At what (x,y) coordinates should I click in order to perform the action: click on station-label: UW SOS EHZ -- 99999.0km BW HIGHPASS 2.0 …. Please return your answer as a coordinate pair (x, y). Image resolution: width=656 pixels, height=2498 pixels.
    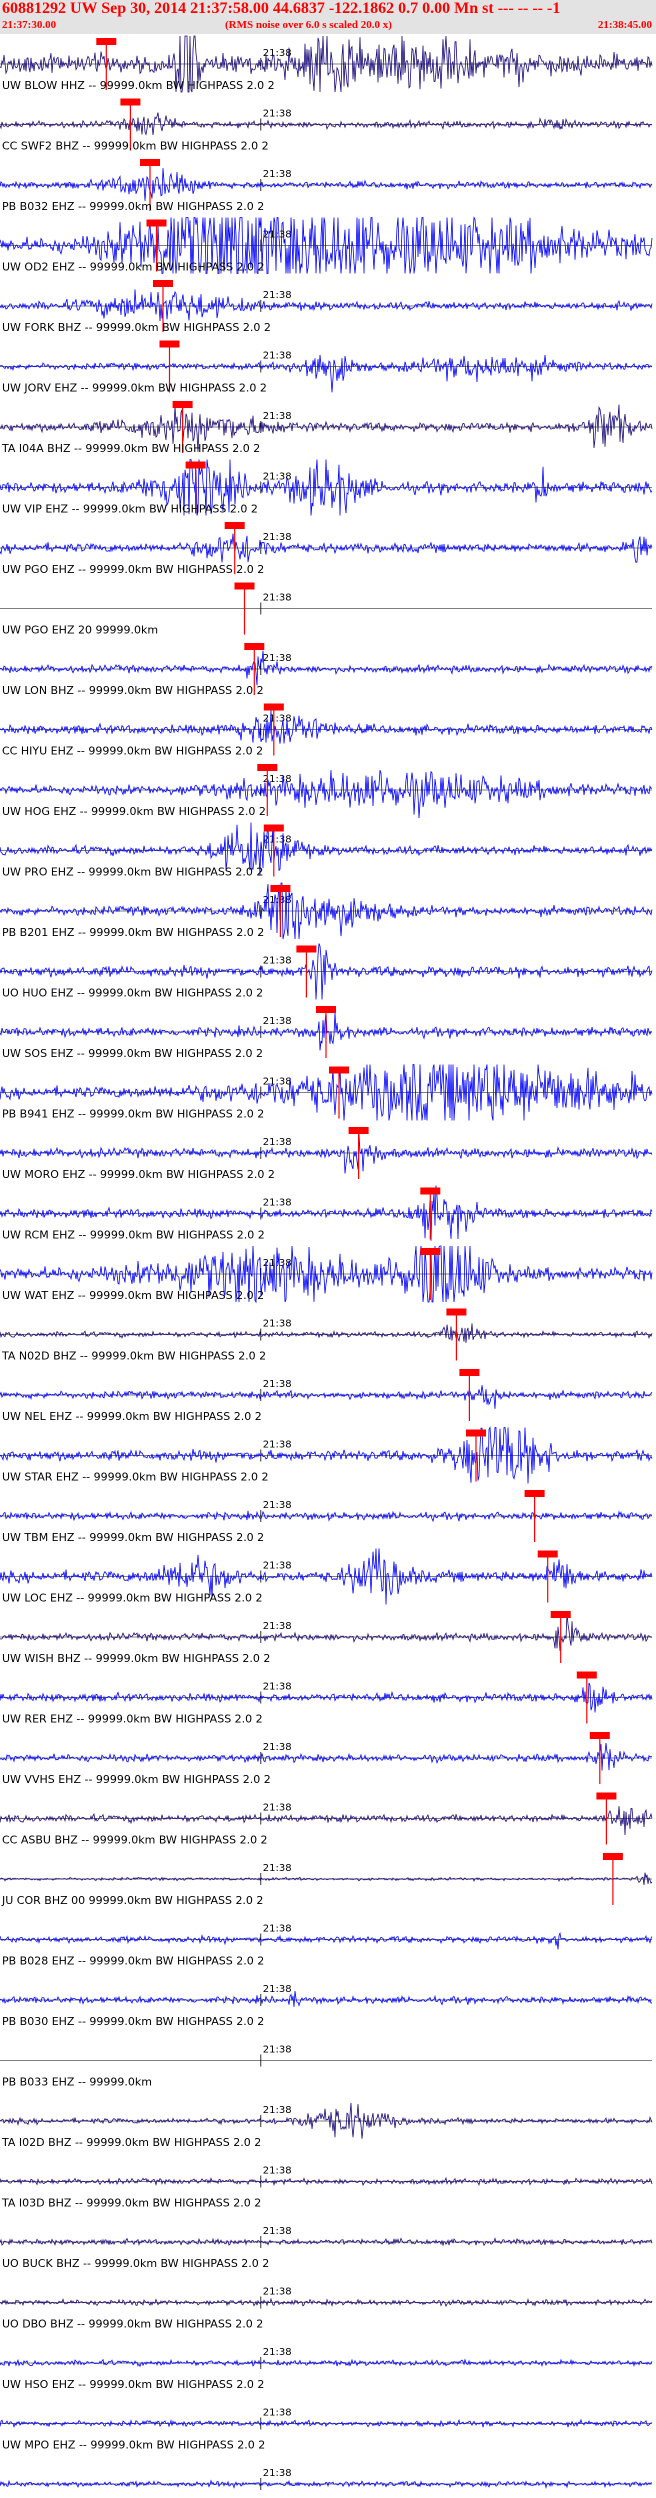
    Looking at the image, I should click on (132, 1053).